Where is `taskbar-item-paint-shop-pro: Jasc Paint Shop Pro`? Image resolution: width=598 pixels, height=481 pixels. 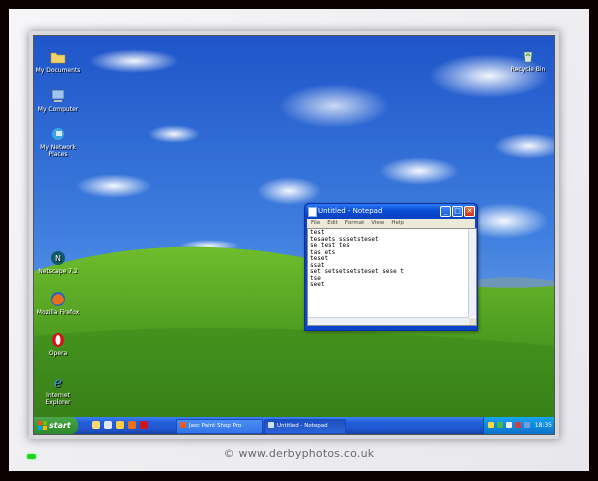 taskbar-item-paint-shop-pro: Jasc Paint Shop Pro is located at coordinates (219, 426).